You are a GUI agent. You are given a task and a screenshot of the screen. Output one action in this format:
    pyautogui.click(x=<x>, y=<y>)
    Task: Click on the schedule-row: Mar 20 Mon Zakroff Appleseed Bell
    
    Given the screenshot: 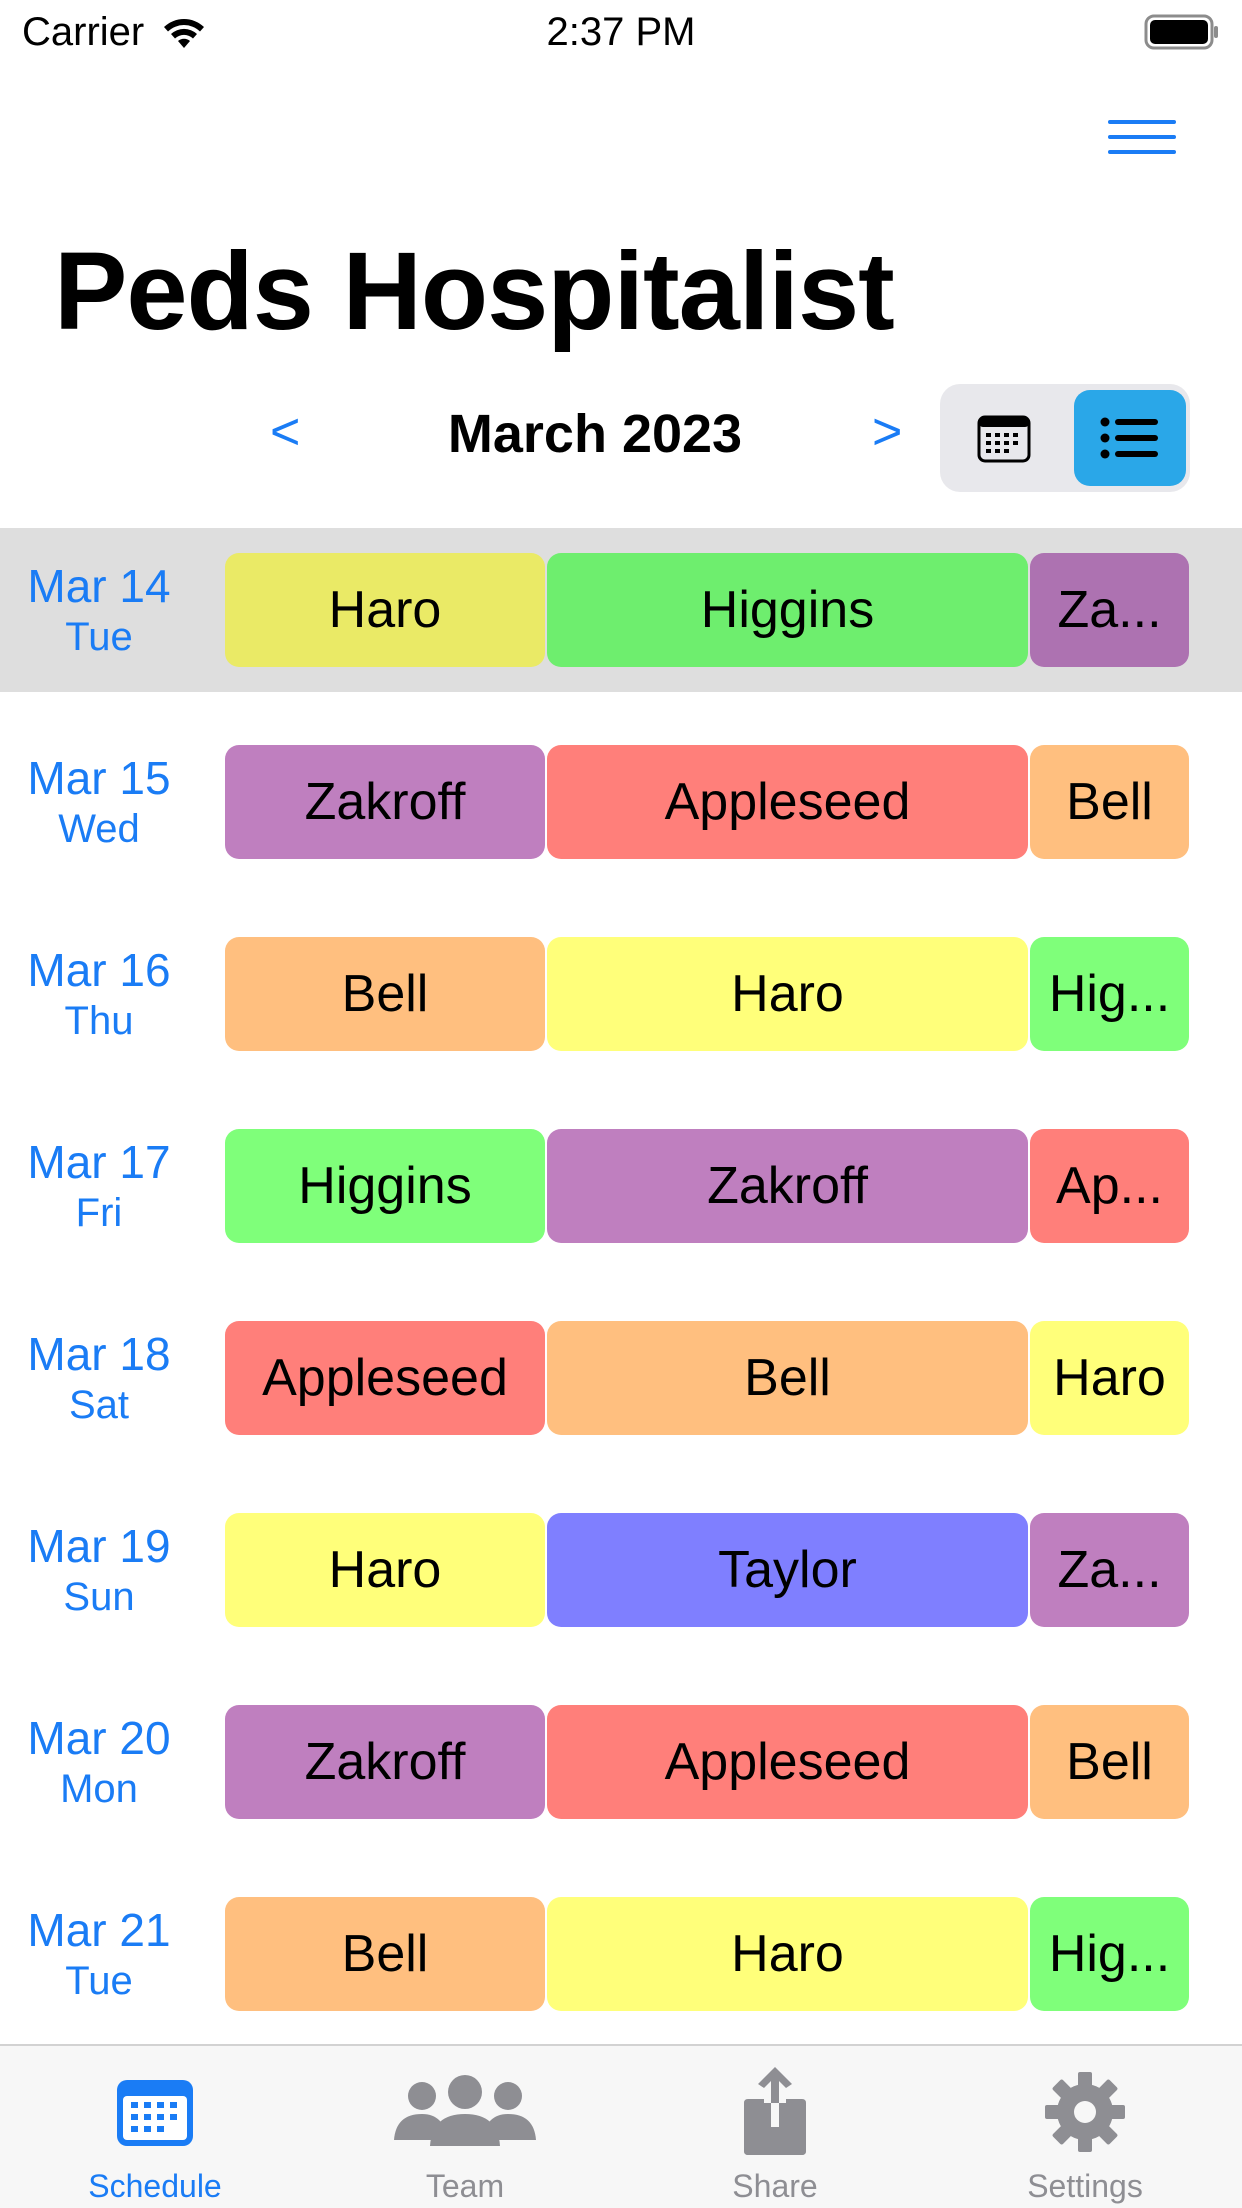 What is the action you would take?
    pyautogui.click(x=621, y=1762)
    